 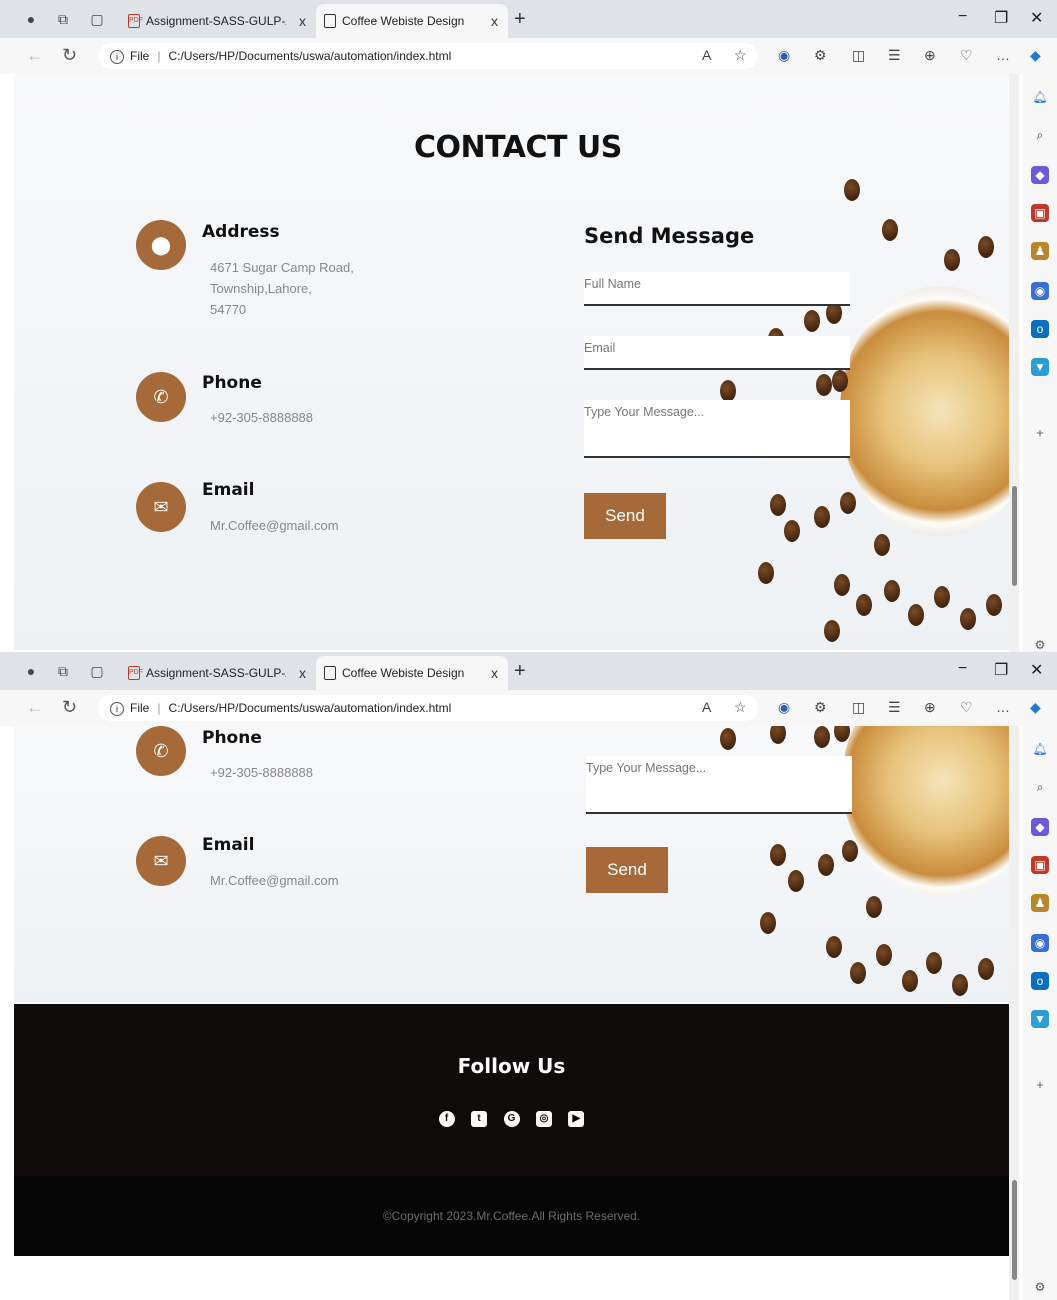 What do you see at coordinates (403, 673) in the screenshot?
I see `tab-title: Coffee Webiste Design` at bounding box center [403, 673].